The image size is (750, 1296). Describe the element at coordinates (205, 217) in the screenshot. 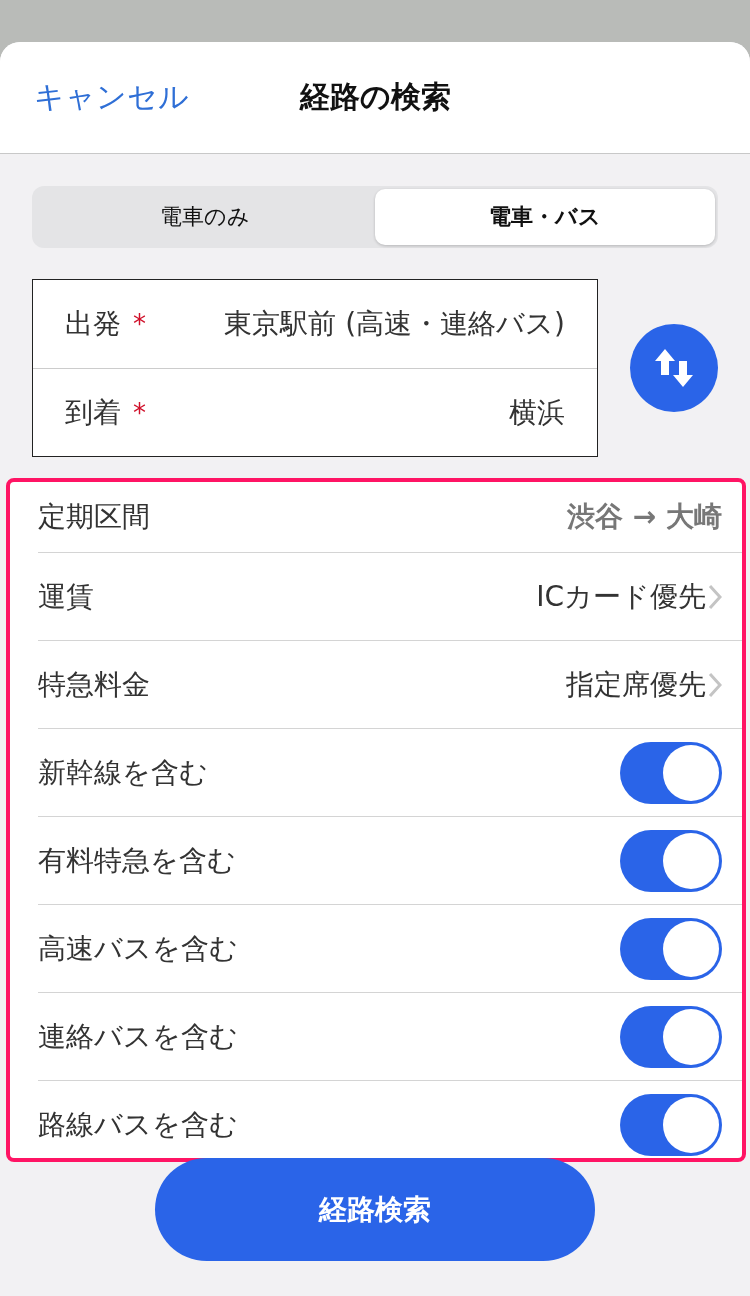

I see `segment-tab: 電車のみ` at that location.